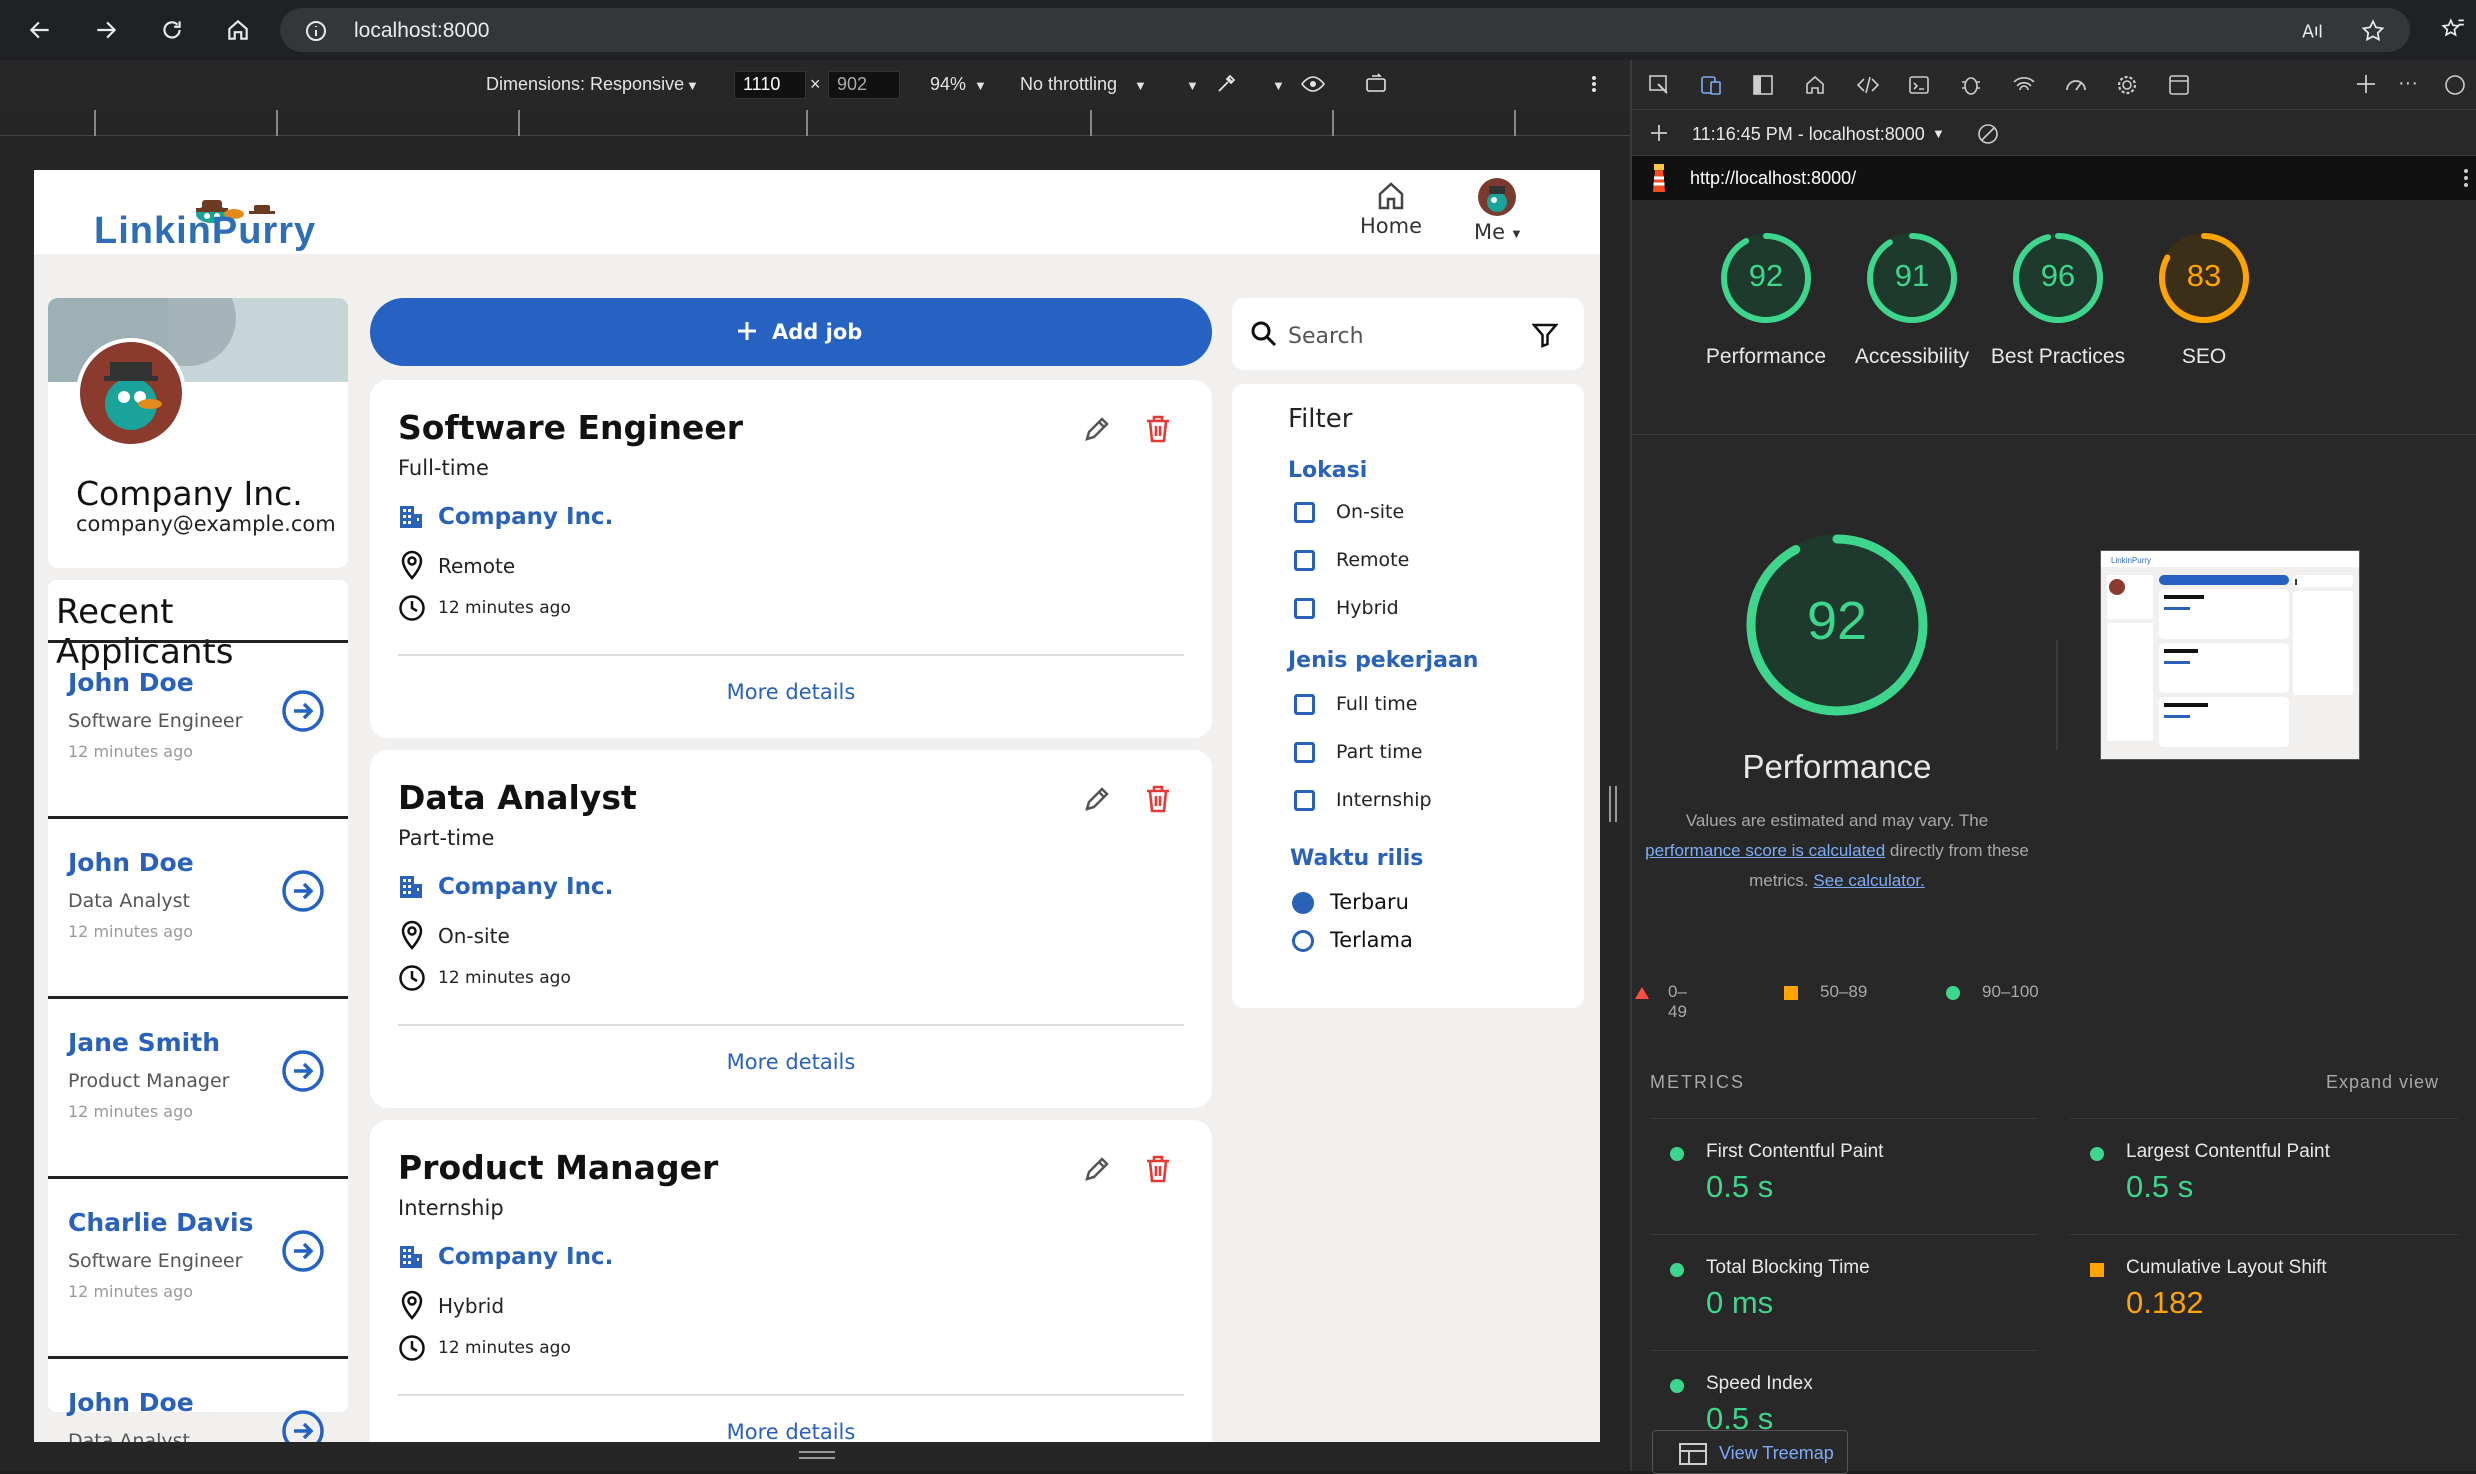 This screenshot has height=1474, width=2476. I want to click on resize-handle, so click(1613, 804).